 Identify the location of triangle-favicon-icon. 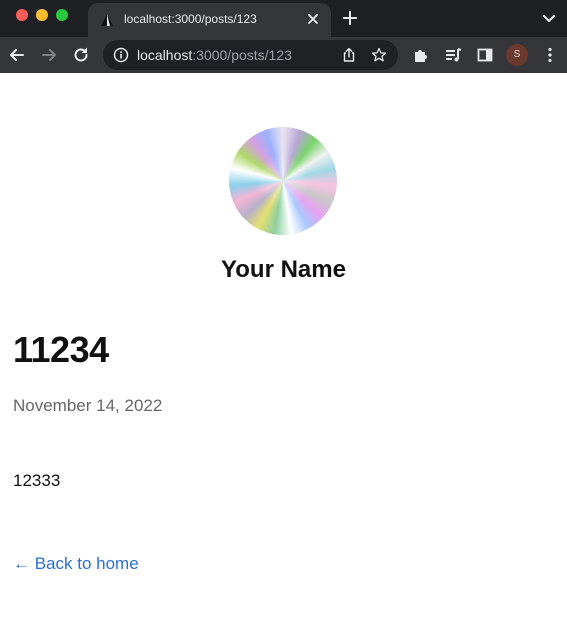
(107, 20).